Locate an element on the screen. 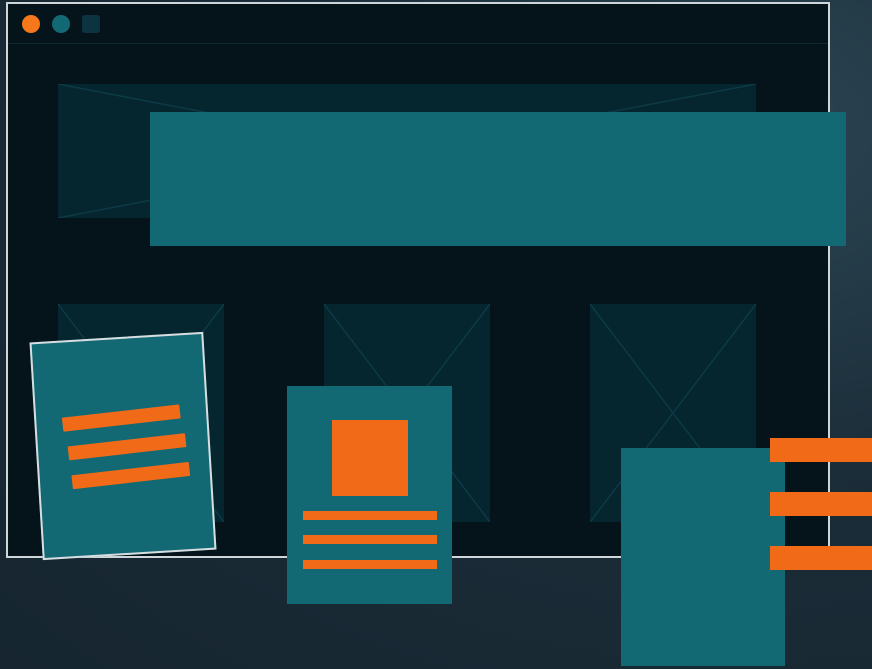 The image size is (872, 669). text-card-tilted is located at coordinates (123, 446).